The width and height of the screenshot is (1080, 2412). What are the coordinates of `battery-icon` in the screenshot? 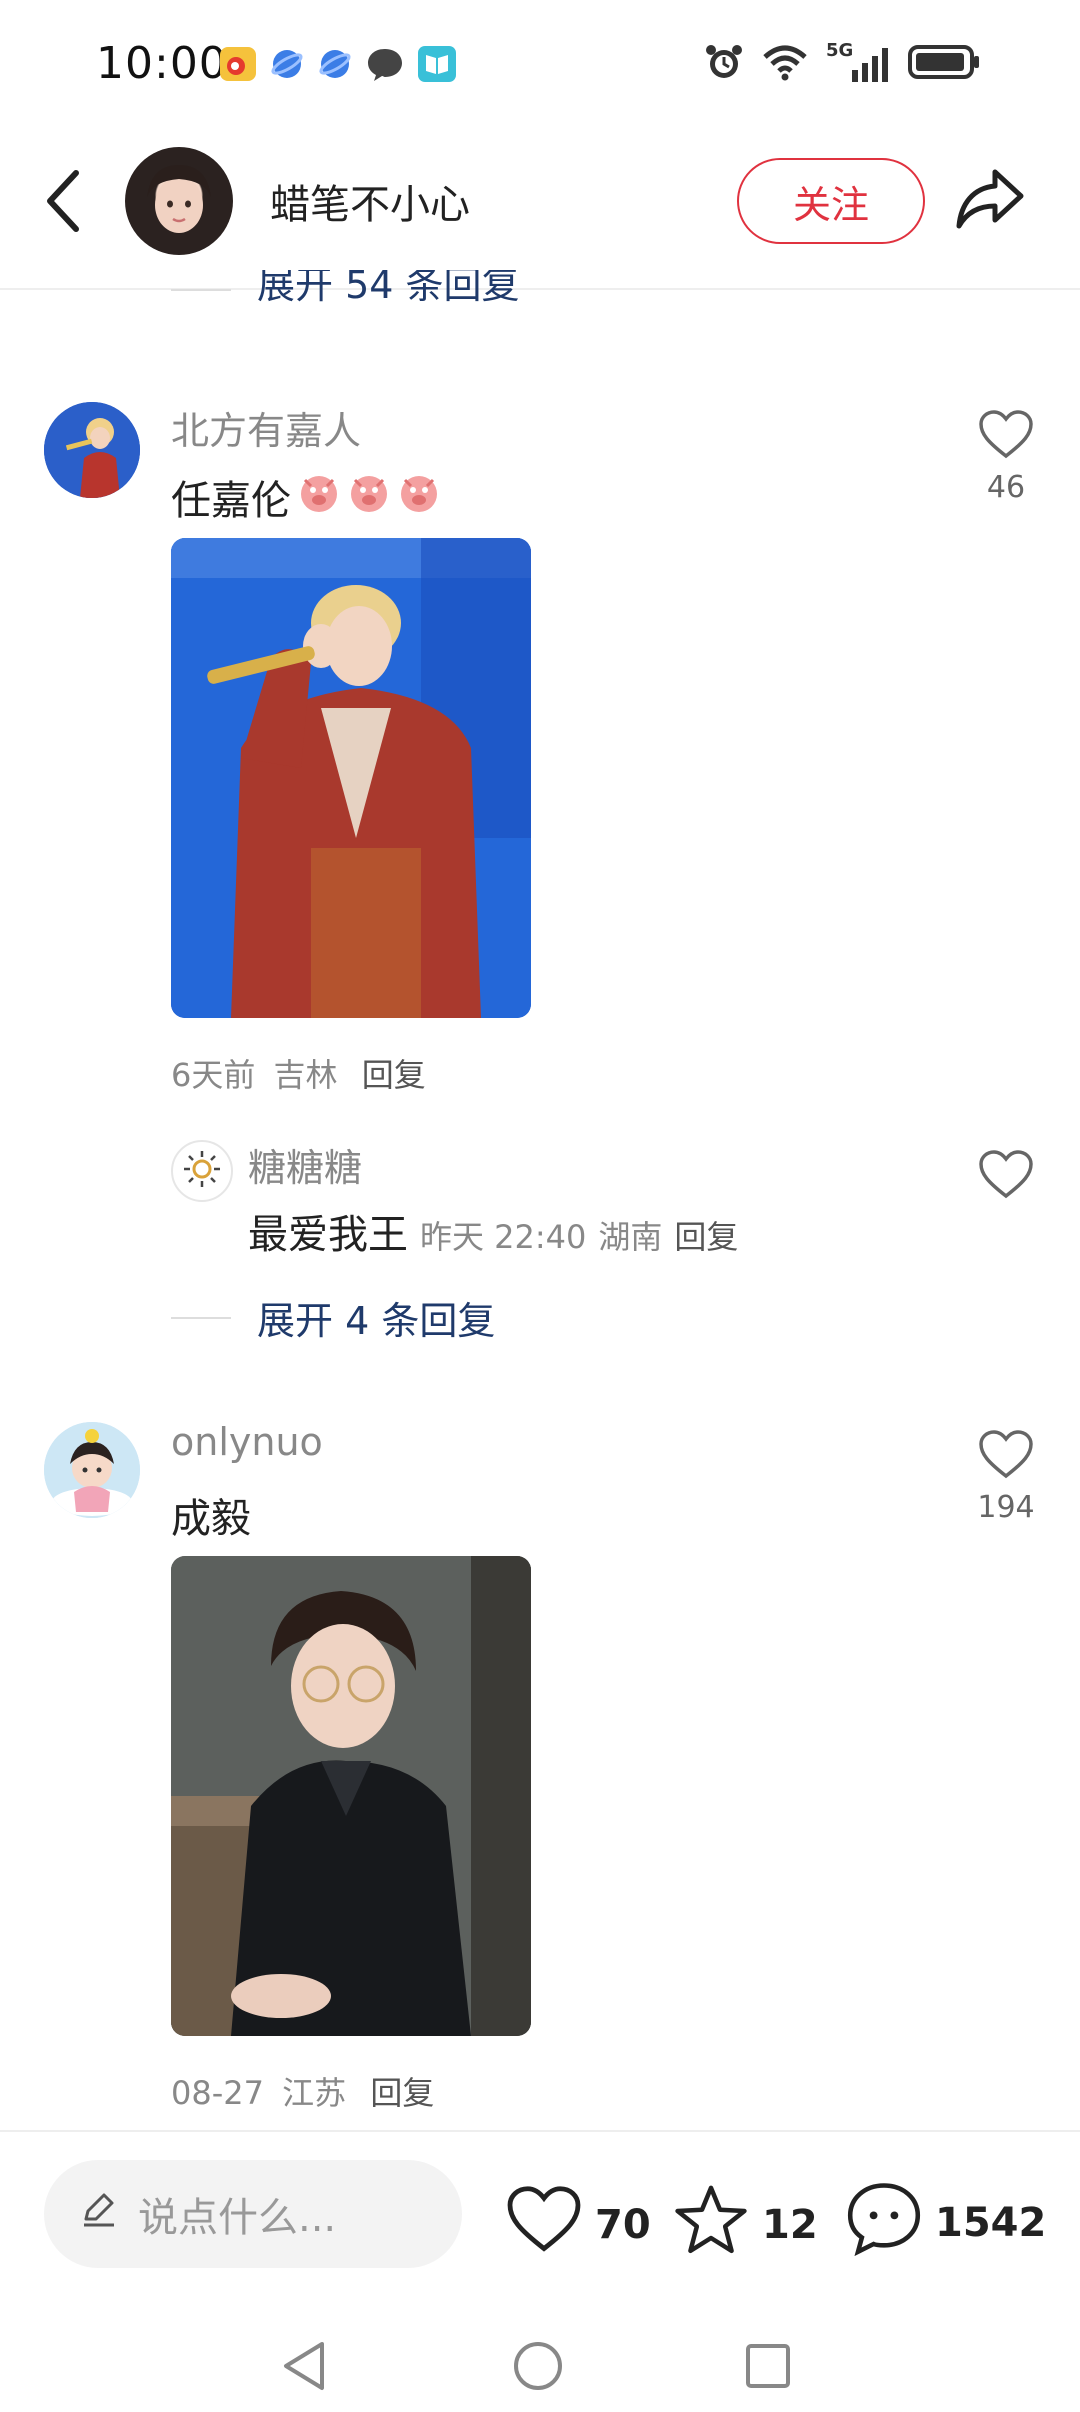 It's located at (944, 64).